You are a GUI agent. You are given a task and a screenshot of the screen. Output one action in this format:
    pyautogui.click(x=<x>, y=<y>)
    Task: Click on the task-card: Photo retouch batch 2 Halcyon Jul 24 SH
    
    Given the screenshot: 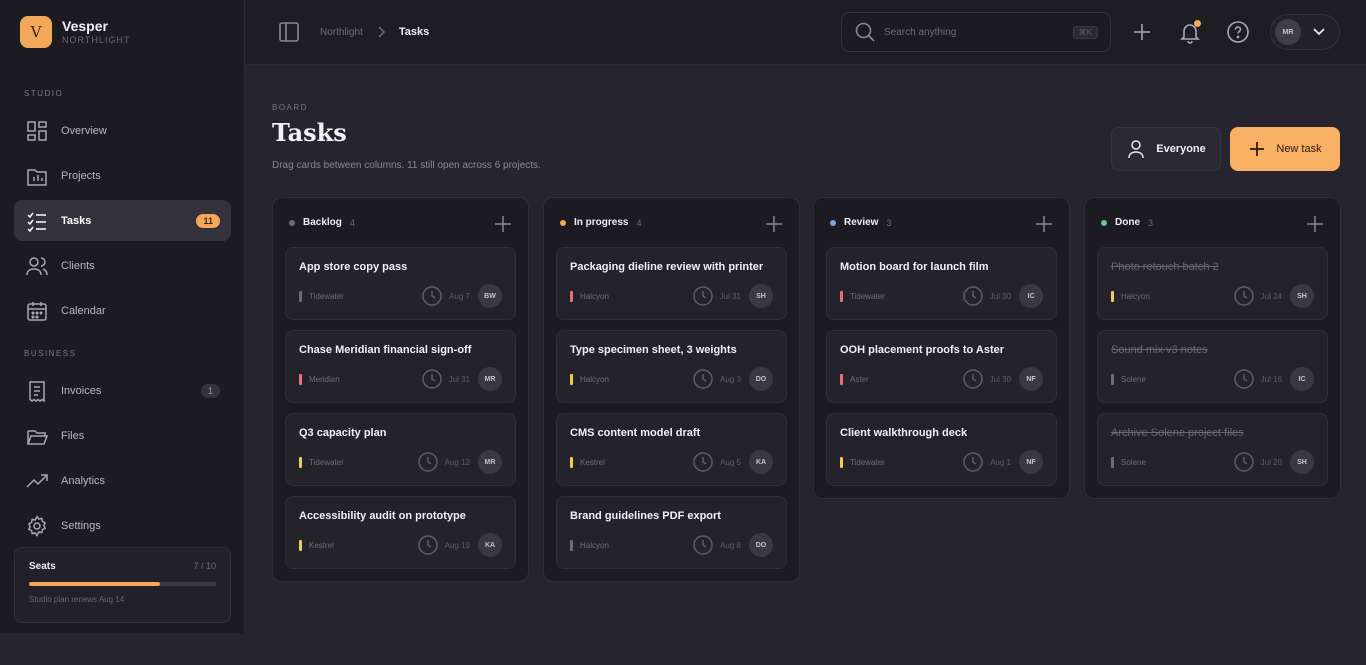 What is the action you would take?
    pyautogui.click(x=1212, y=283)
    